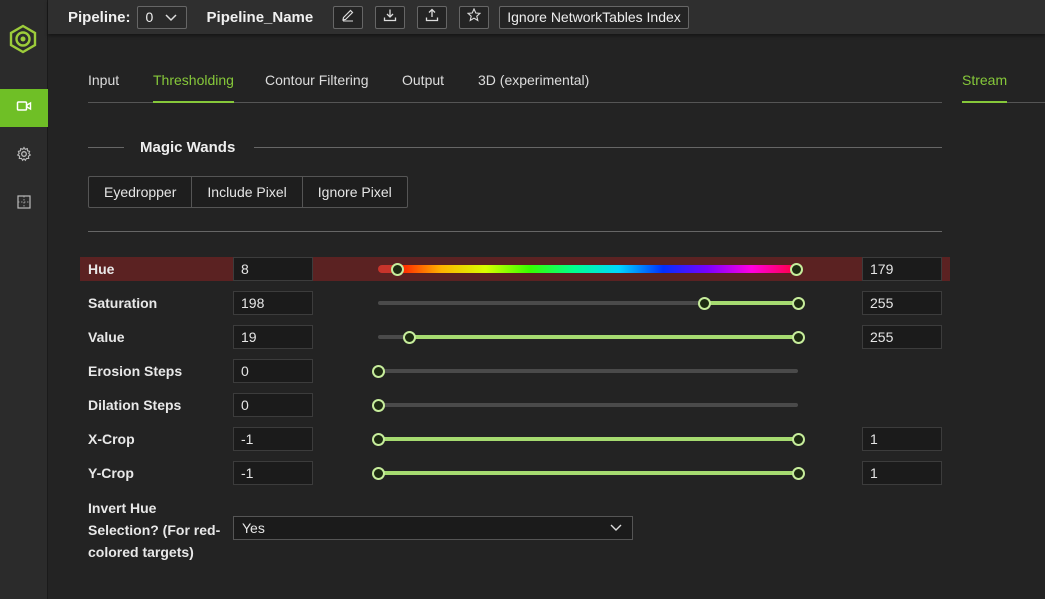  Describe the element at coordinates (410, 337) in the screenshot. I see `value-min-thumb` at that location.